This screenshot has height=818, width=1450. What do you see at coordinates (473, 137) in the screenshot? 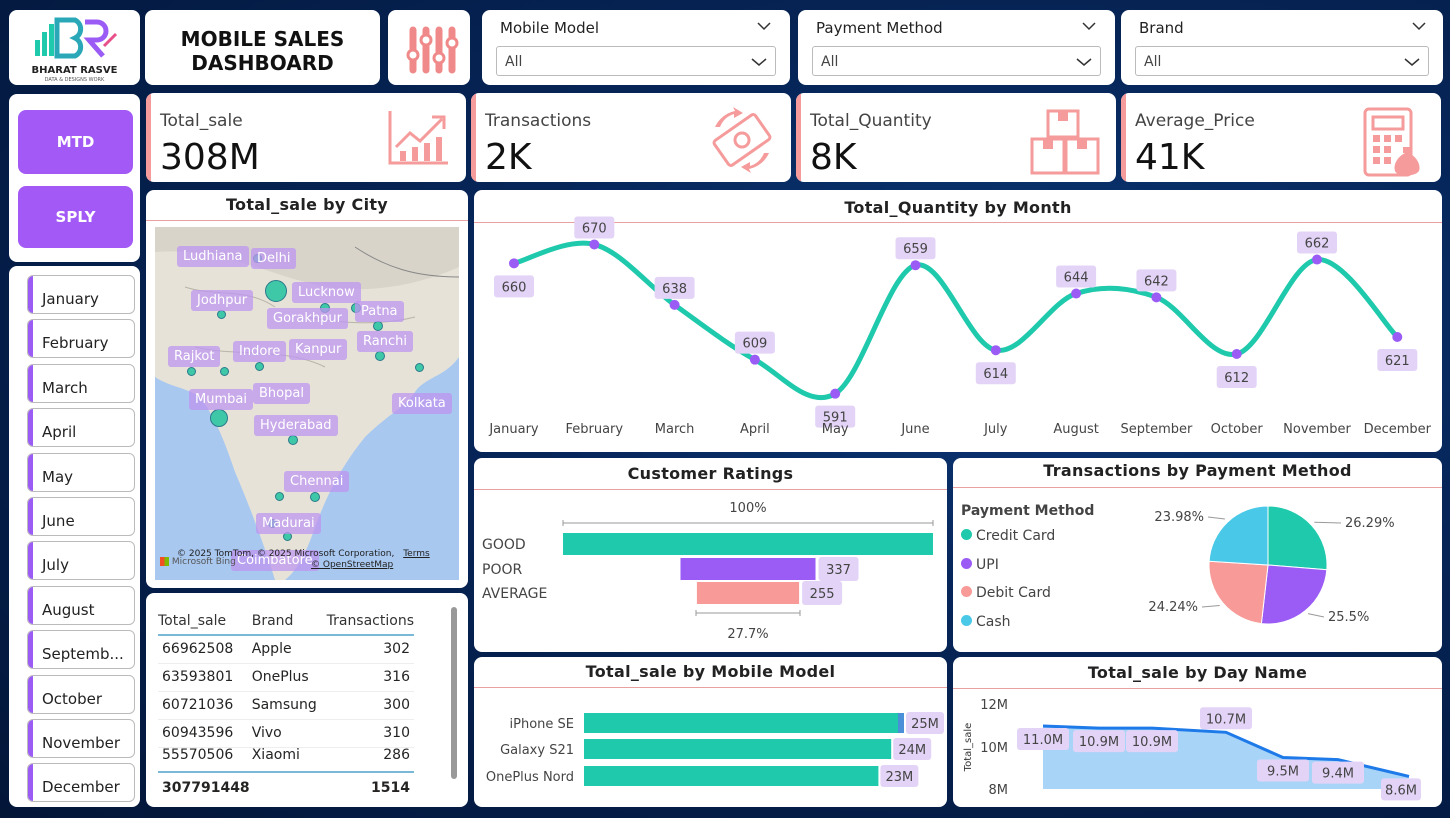
I see `kpi-accent-bar` at bounding box center [473, 137].